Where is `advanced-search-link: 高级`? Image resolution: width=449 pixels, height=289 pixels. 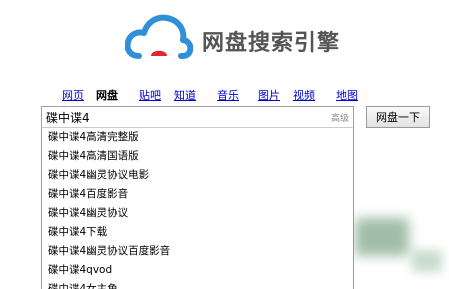
advanced-search-link: 高级 is located at coordinates (340, 117).